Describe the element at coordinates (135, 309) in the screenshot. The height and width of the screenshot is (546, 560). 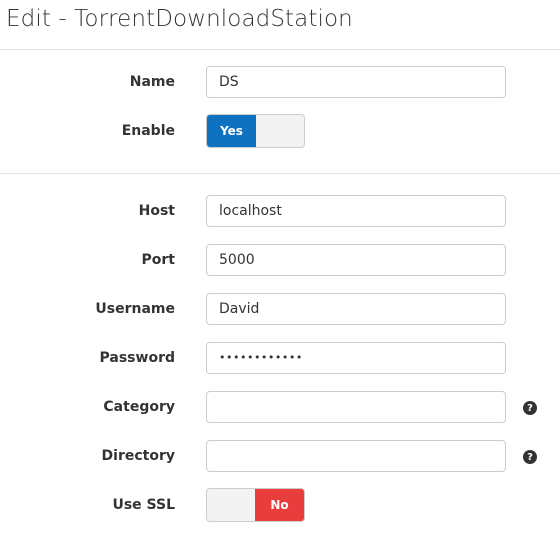
I see `username-label: Username` at that location.